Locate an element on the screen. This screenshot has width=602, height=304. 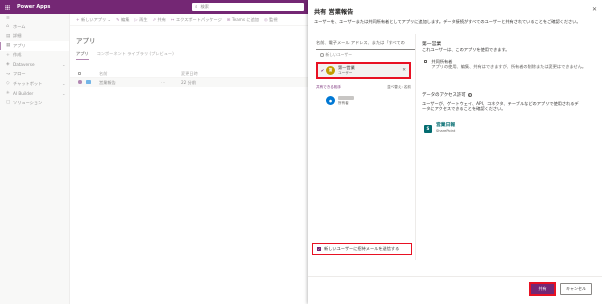
data-permissions-title: データのアクセス許可 i is located at coordinates (447, 95).